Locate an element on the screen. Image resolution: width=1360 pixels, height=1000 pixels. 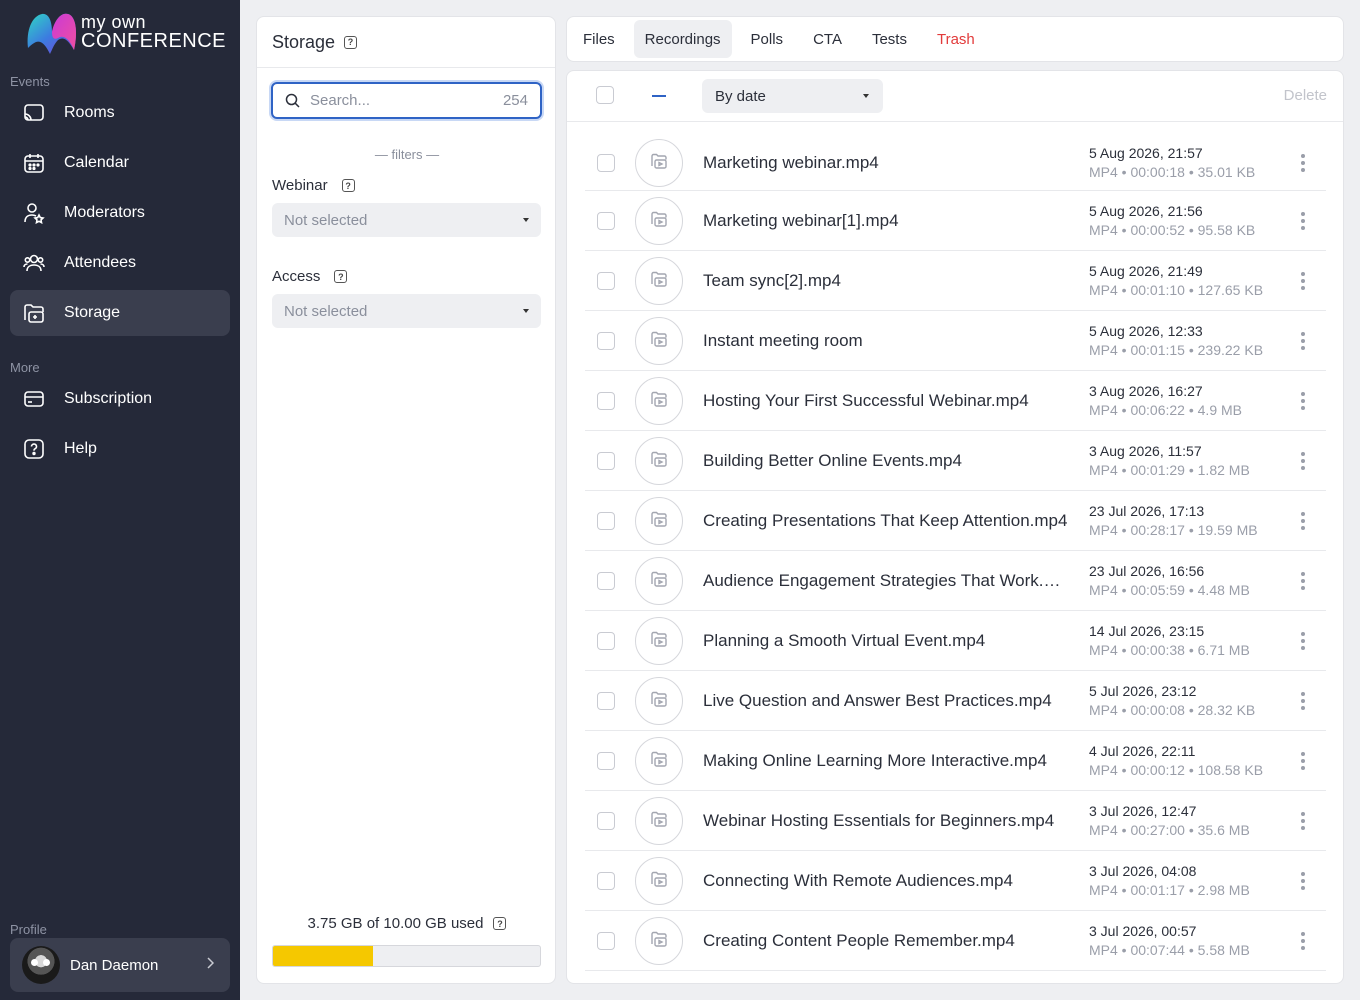
sidebar-item-label: Storage is located at coordinates (92, 312).